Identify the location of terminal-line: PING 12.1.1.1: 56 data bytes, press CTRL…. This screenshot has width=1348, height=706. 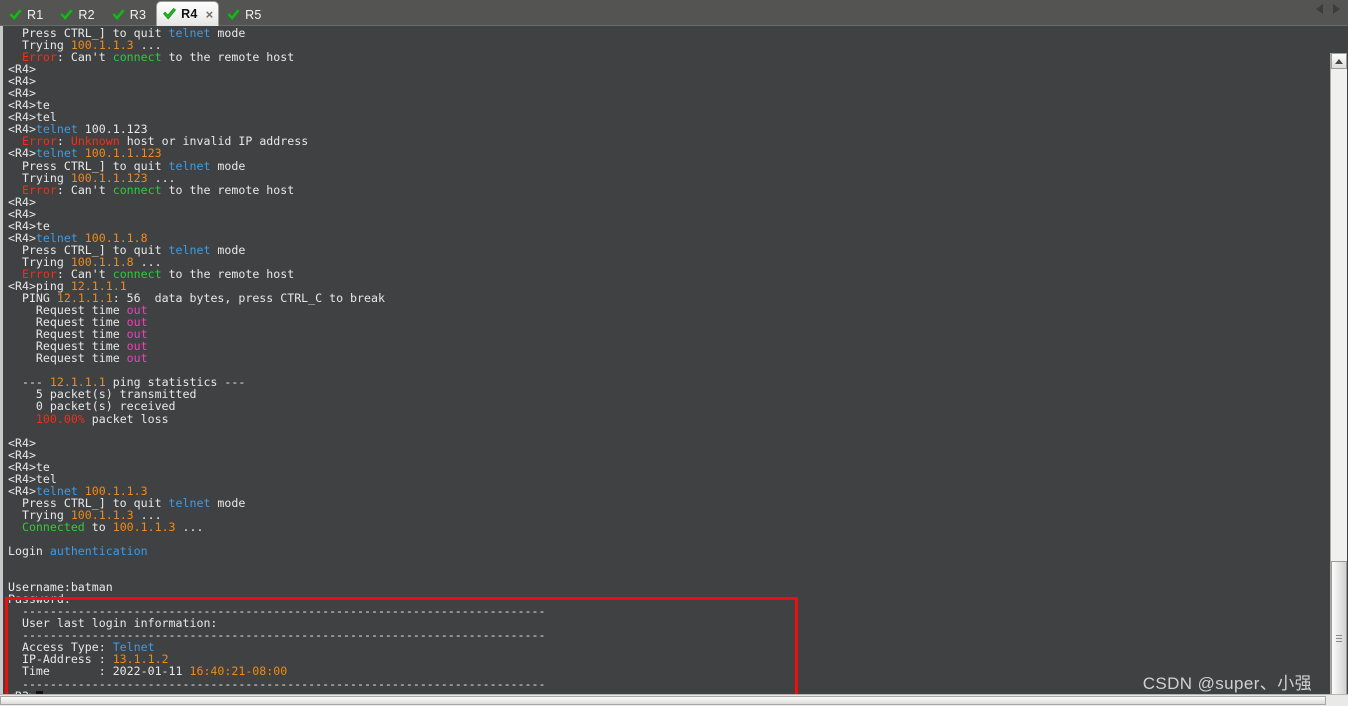
(664, 298).